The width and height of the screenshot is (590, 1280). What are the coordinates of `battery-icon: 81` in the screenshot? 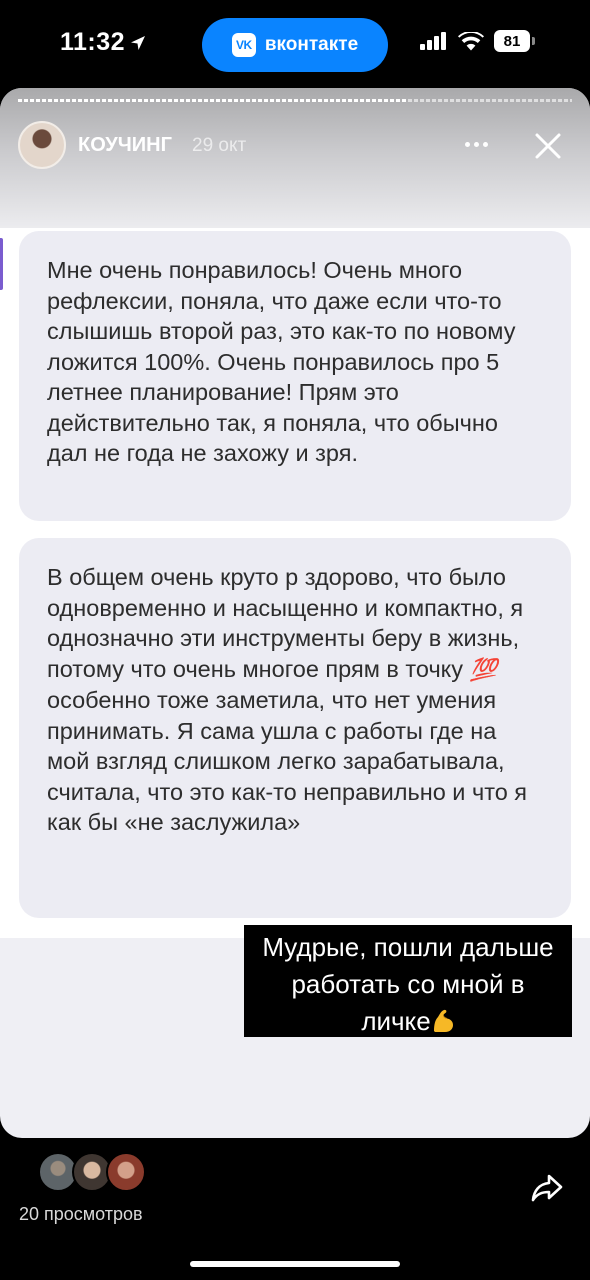 It's located at (514, 41).